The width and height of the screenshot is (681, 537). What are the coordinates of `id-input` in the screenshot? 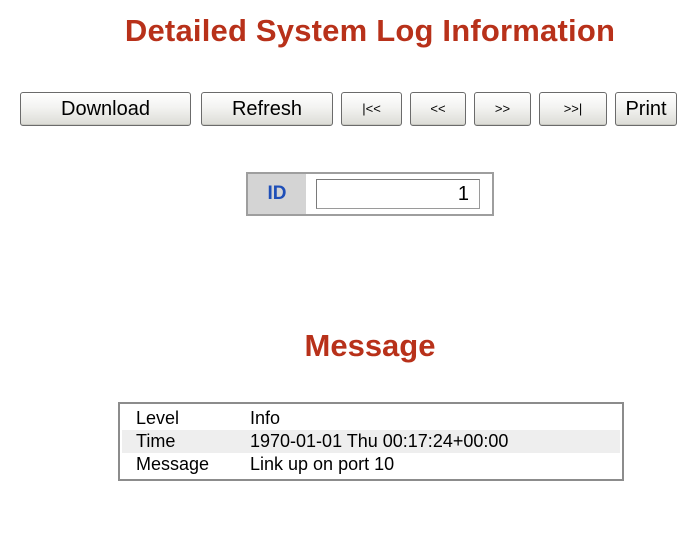 It's located at (398, 194).